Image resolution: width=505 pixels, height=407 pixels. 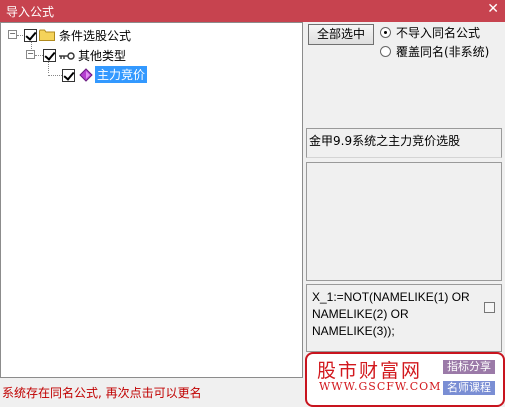 What do you see at coordinates (442, 51) in the screenshot?
I see `overwrite-label: 覆盖同名(非系统)` at bounding box center [442, 51].